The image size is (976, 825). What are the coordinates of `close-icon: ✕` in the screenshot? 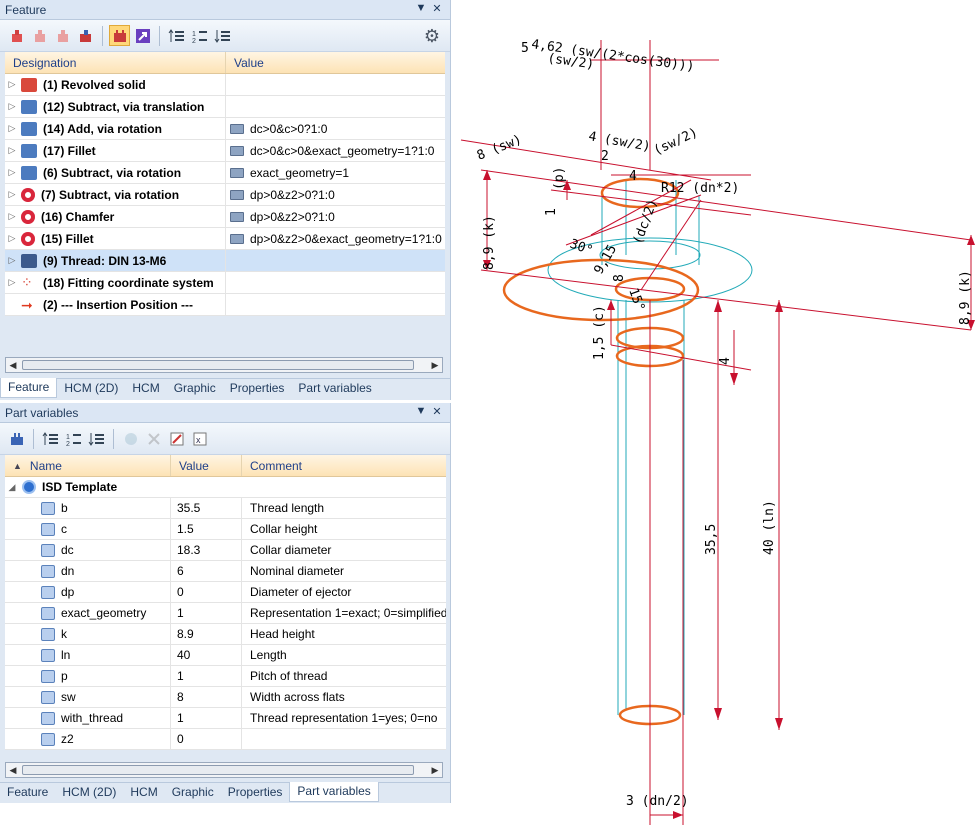 It's located at (437, 411).